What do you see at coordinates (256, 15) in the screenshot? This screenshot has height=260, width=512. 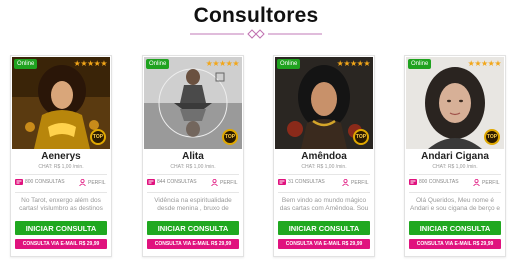 I see `page-title: Consultores` at bounding box center [256, 15].